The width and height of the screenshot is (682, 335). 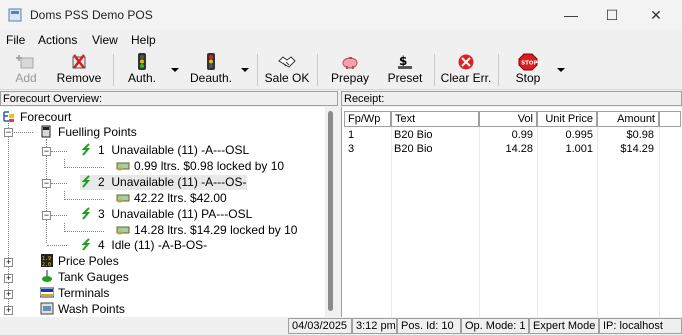 I want to click on status-time: 3:12 pm, so click(x=374, y=326).